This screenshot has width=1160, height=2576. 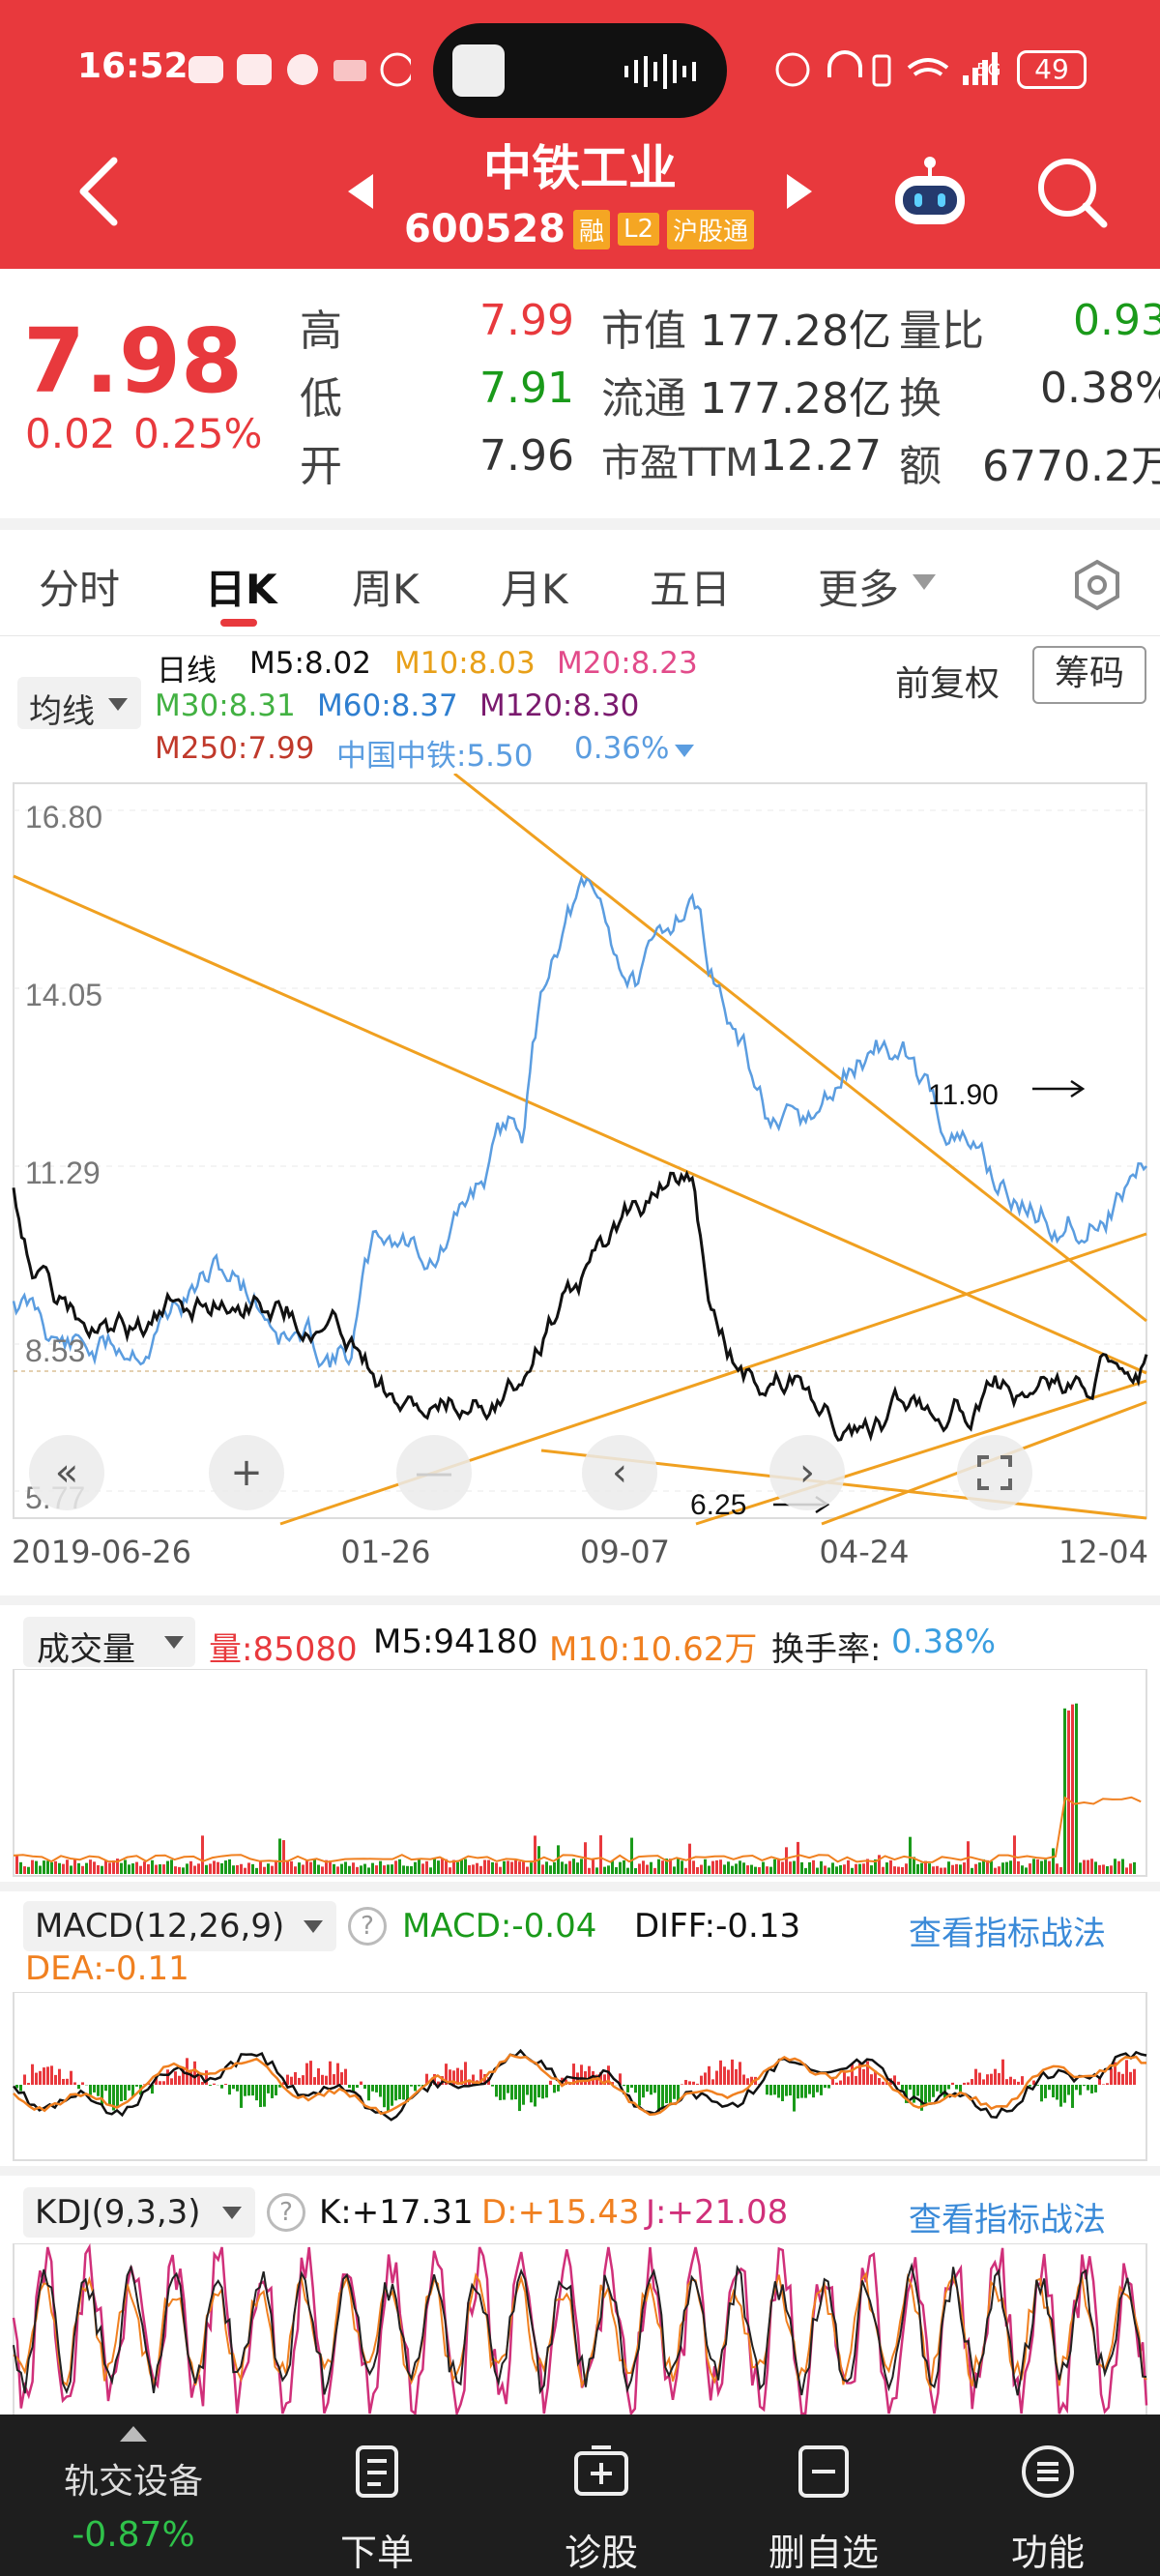 I want to click on settings-hexagon-icon, so click(x=1097, y=585).